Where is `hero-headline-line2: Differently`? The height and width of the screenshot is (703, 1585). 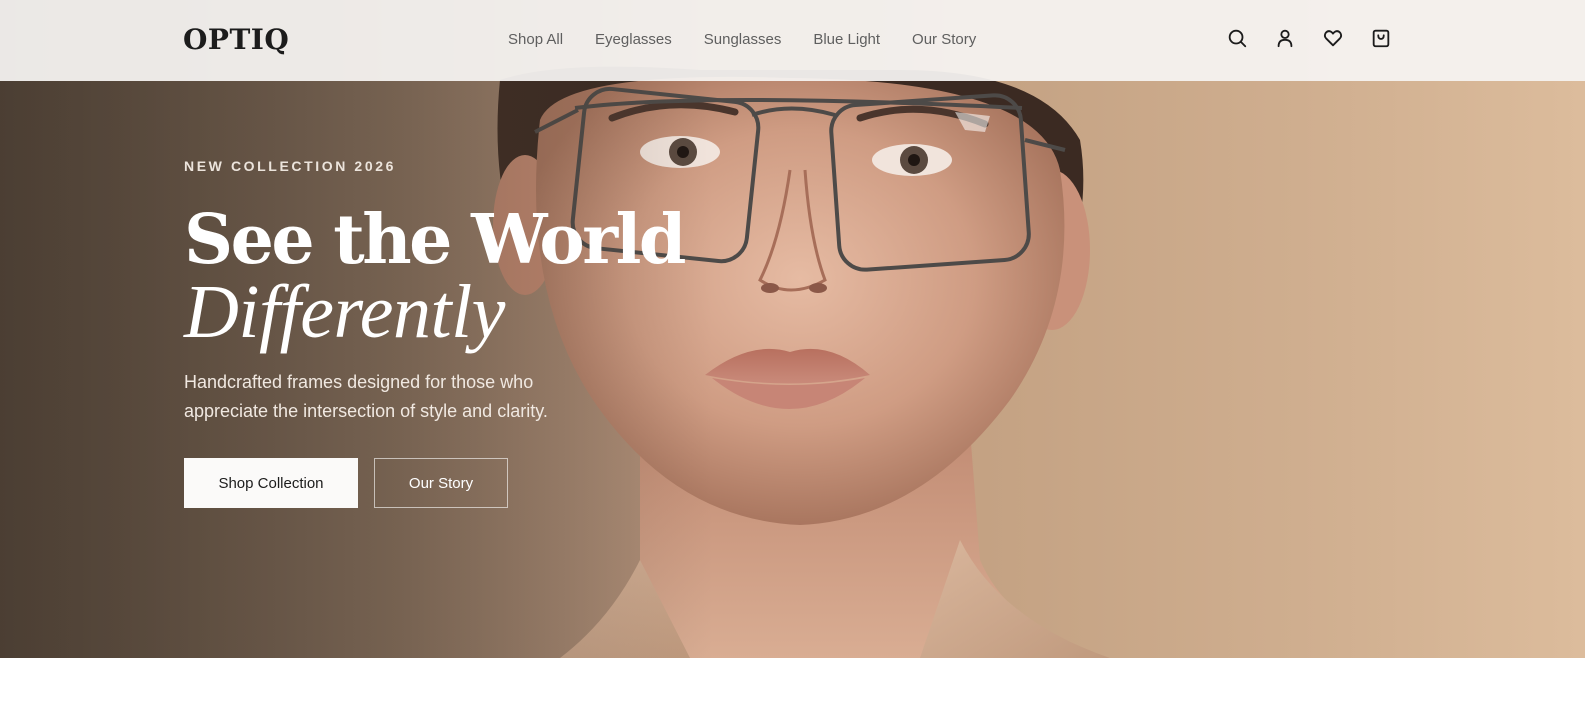
hero-headline-line2: Differently is located at coordinates (344, 312).